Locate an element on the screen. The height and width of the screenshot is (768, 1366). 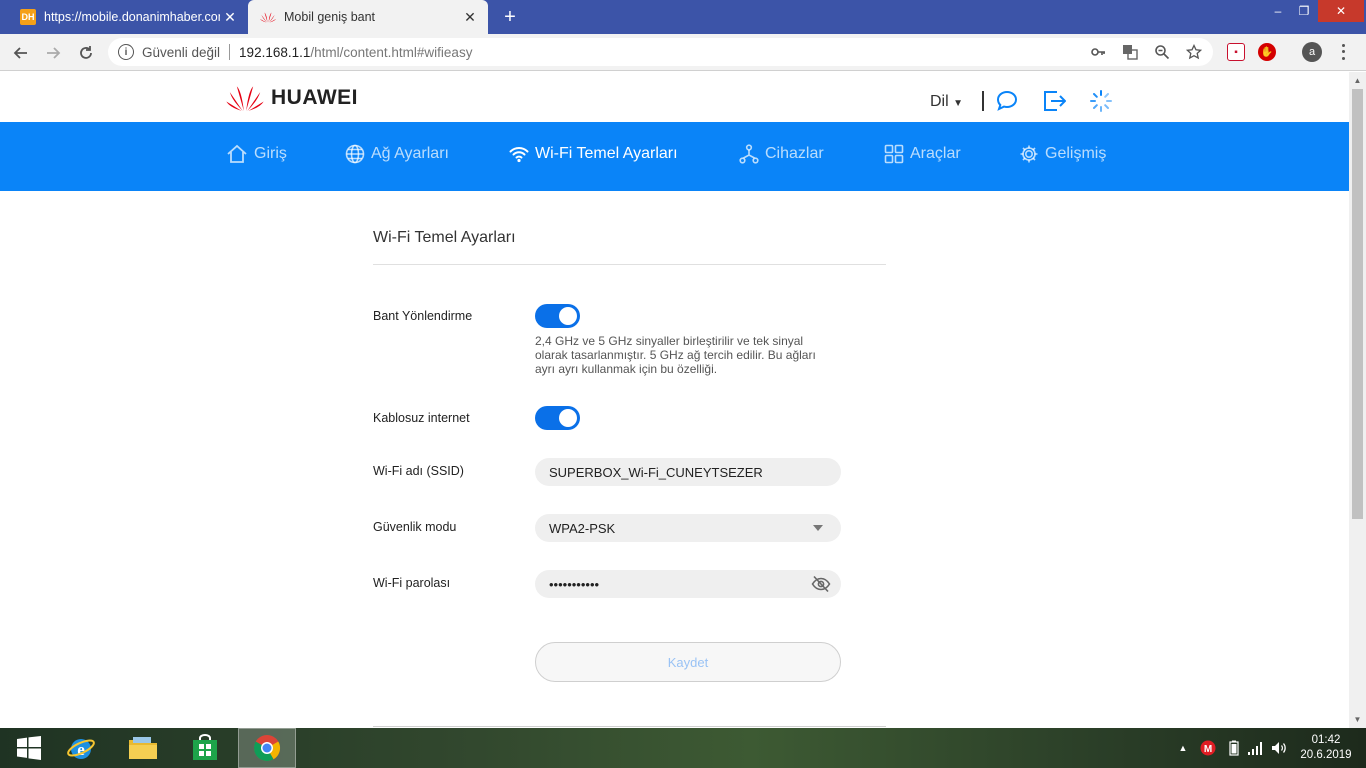
folder-icon is located at coordinates (143, 748).